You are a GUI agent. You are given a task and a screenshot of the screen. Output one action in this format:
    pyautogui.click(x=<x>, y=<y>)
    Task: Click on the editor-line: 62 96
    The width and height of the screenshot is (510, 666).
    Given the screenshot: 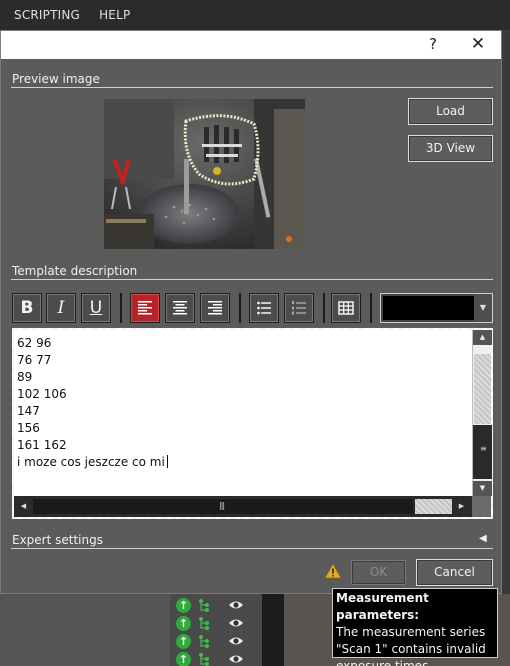 What is the action you would take?
    pyautogui.click(x=34, y=343)
    